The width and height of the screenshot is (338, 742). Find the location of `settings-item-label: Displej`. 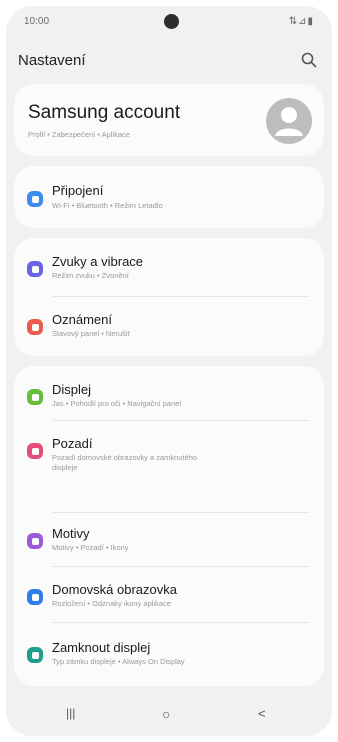

settings-item-label: Displej is located at coordinates (72, 389).